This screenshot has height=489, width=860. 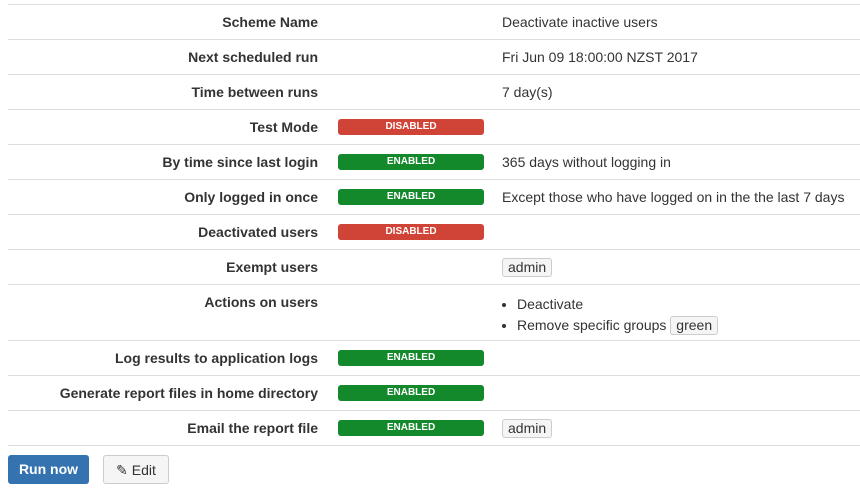 What do you see at coordinates (143, 470) in the screenshot?
I see `edit-label: Edit` at bounding box center [143, 470].